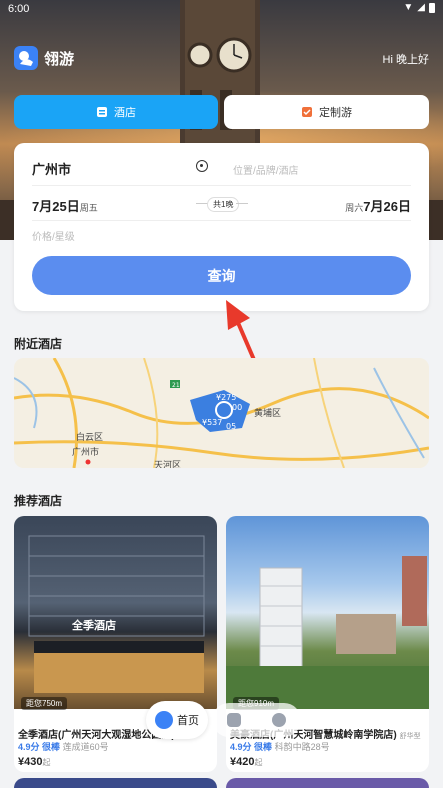 The width and height of the screenshot is (443, 788). What do you see at coordinates (421, 7) in the screenshot?
I see `signal-icon: ◢` at bounding box center [421, 7].